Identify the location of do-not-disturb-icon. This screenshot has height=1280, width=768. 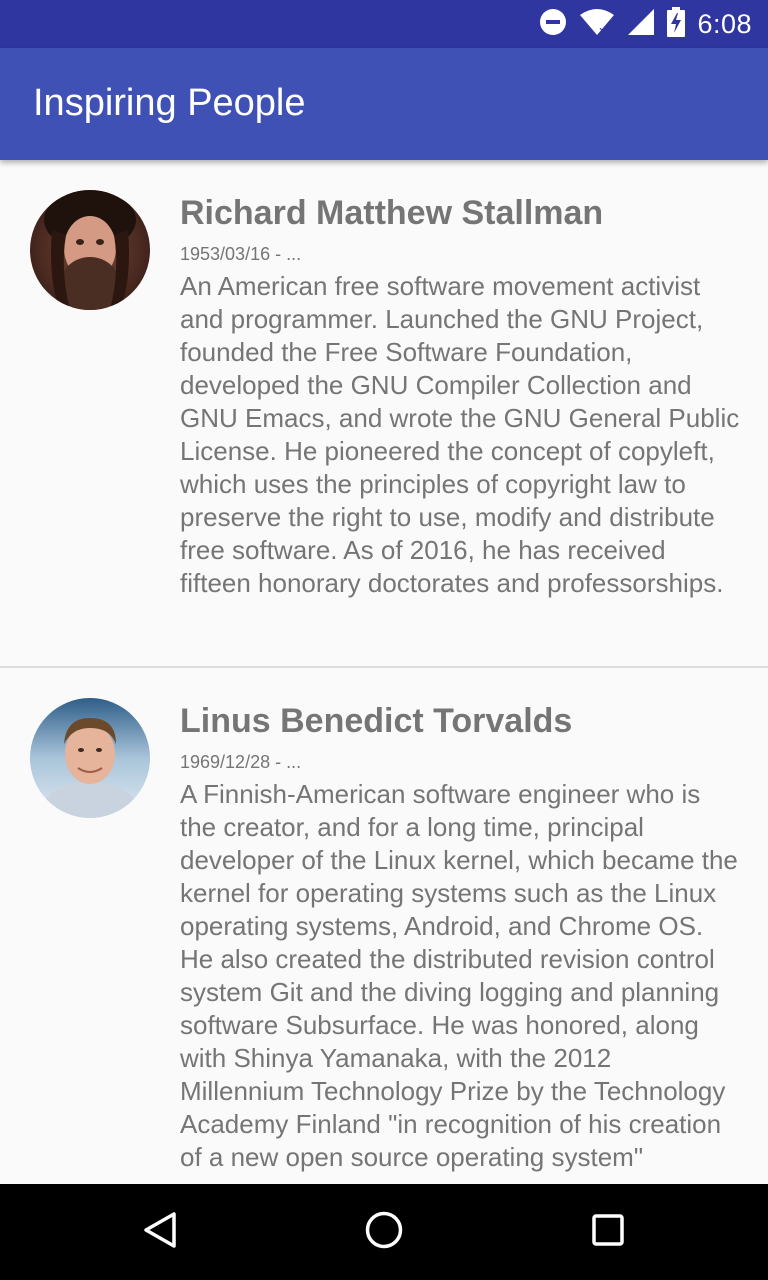
(553, 24).